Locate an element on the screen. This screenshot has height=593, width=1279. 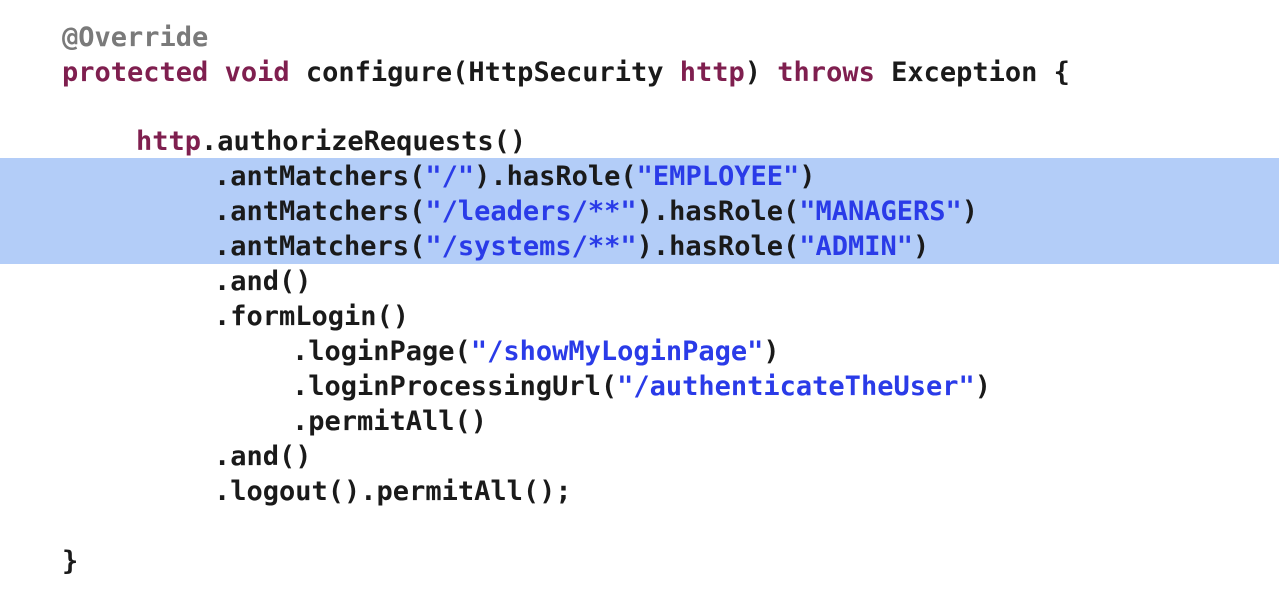
code-token: .loginProcessingUrl( is located at coordinates (455, 386).